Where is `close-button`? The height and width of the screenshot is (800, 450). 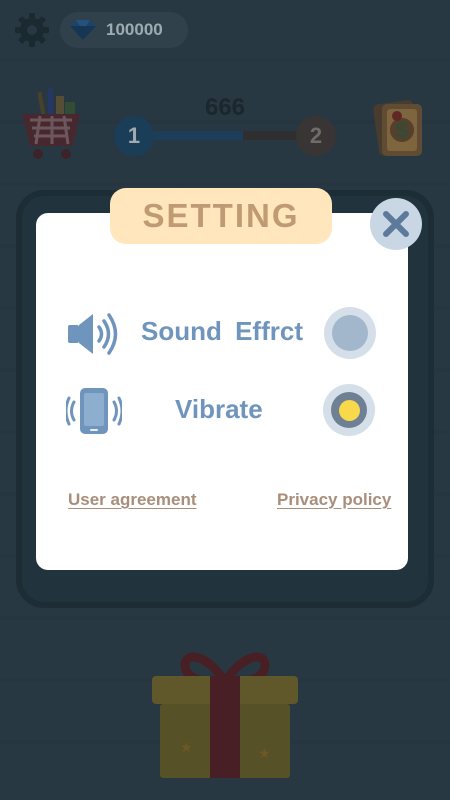 close-button is located at coordinates (396, 224).